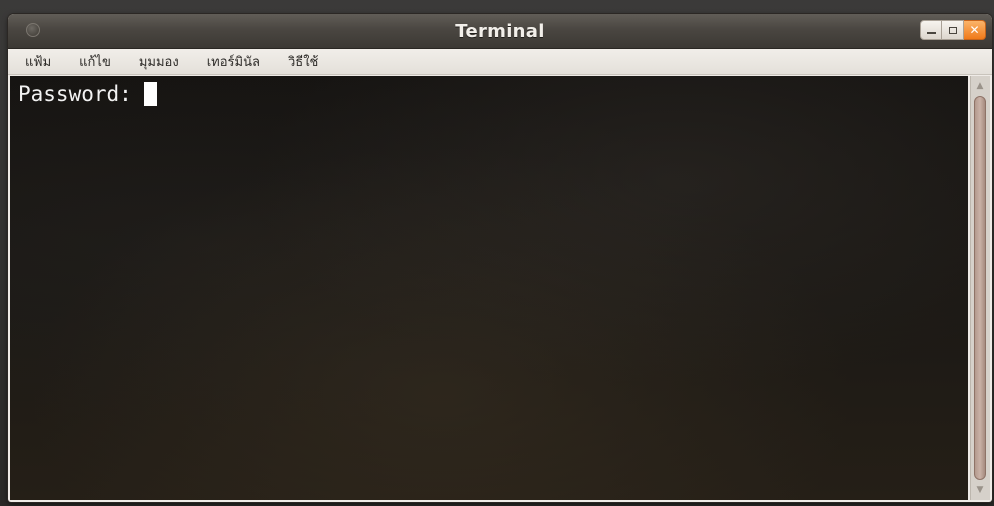  What do you see at coordinates (75, 94) in the screenshot?
I see `password-prompt: Password:` at bounding box center [75, 94].